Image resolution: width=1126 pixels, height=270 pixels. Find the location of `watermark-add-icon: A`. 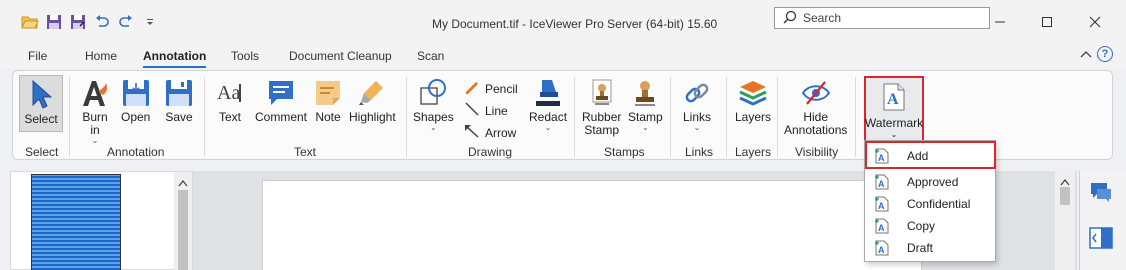

watermark-add-icon: A is located at coordinates (882, 157).